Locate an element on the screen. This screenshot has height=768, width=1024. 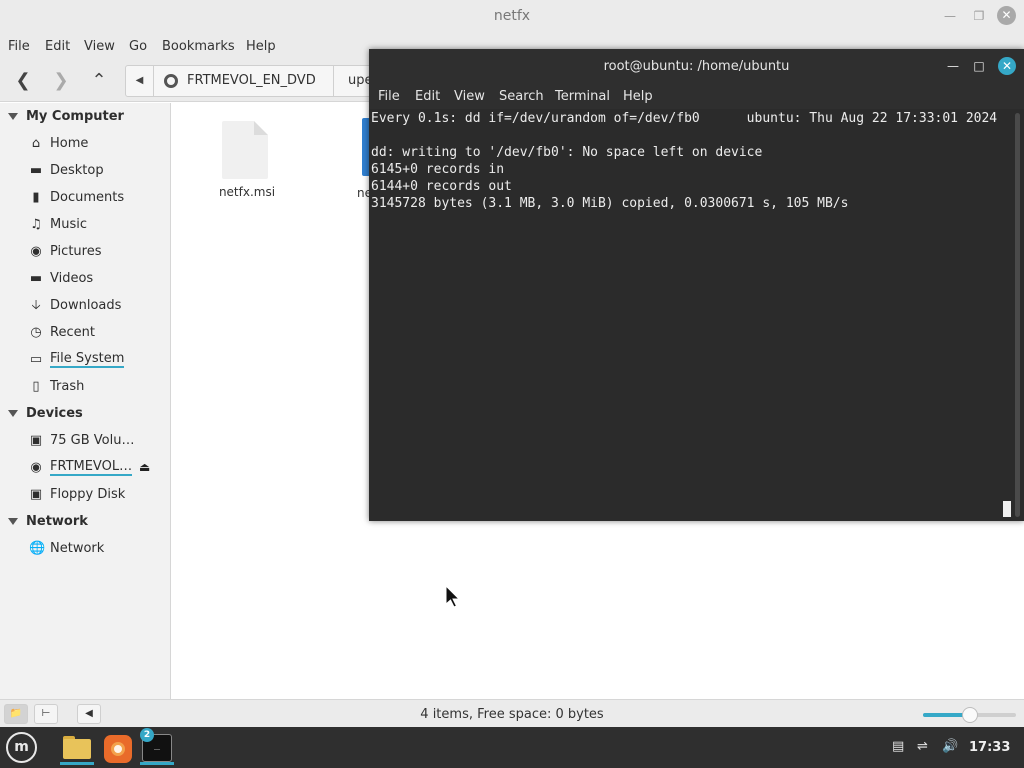
zoom-slider-knob is located at coordinates (969, 715).